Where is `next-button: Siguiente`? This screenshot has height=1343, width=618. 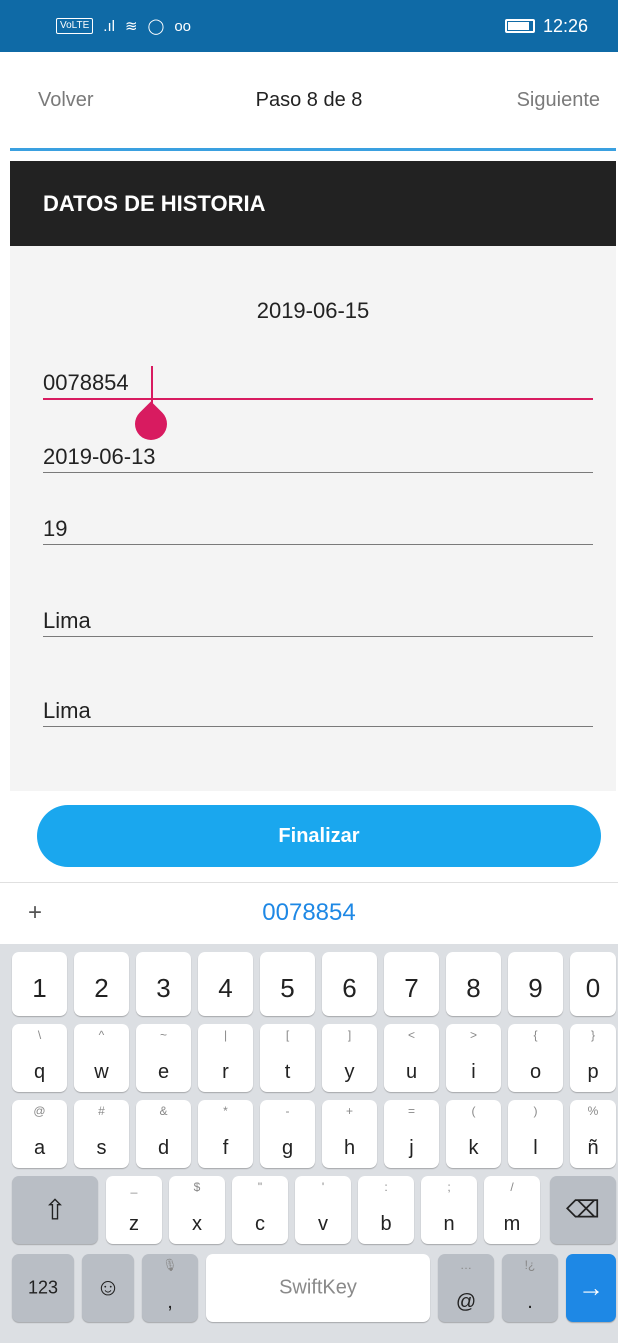 next-button: Siguiente is located at coordinates (558, 100).